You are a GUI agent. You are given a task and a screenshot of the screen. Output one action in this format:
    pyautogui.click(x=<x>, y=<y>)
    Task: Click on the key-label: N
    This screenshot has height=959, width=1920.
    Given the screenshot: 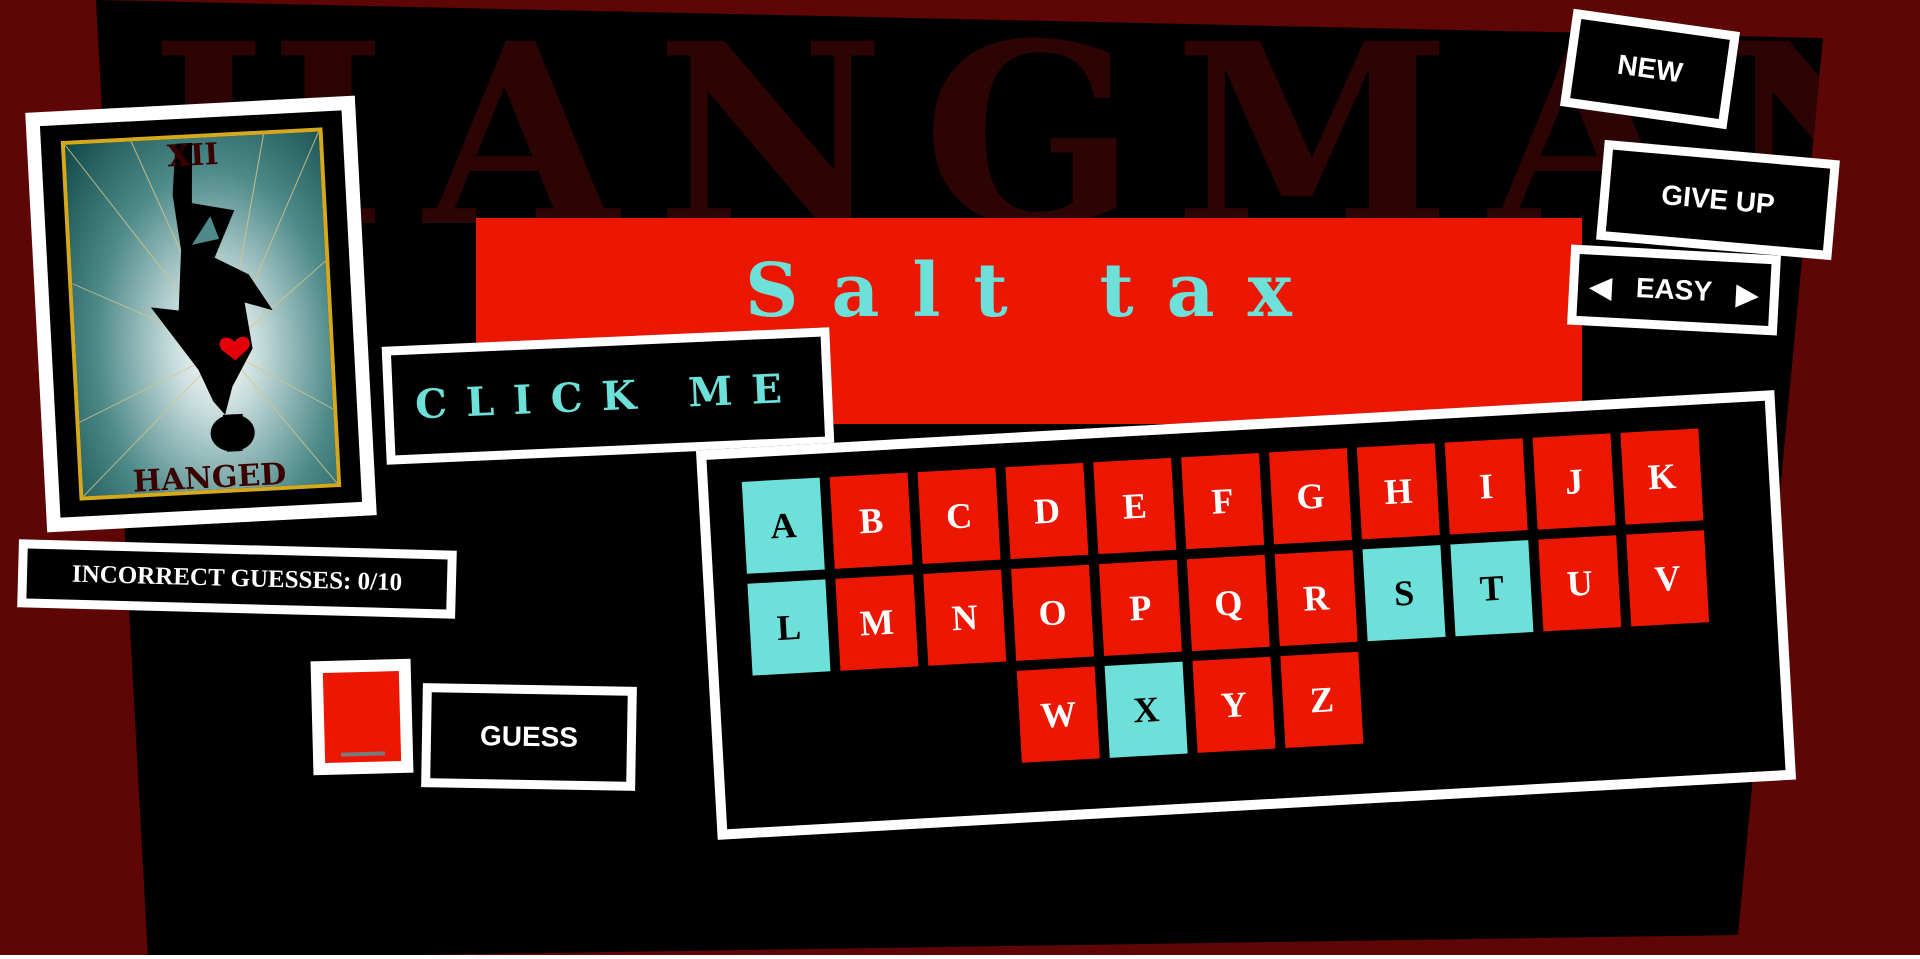 What is the action you would take?
    pyautogui.click(x=964, y=618)
    